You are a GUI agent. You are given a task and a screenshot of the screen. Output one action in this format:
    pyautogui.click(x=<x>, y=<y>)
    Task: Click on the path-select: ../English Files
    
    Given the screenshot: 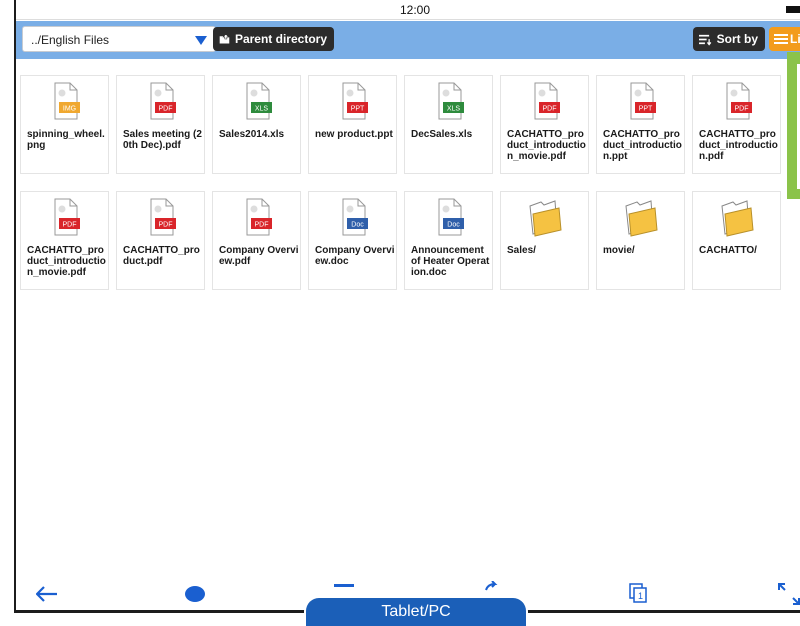 What is the action you would take?
    pyautogui.click(x=119, y=39)
    